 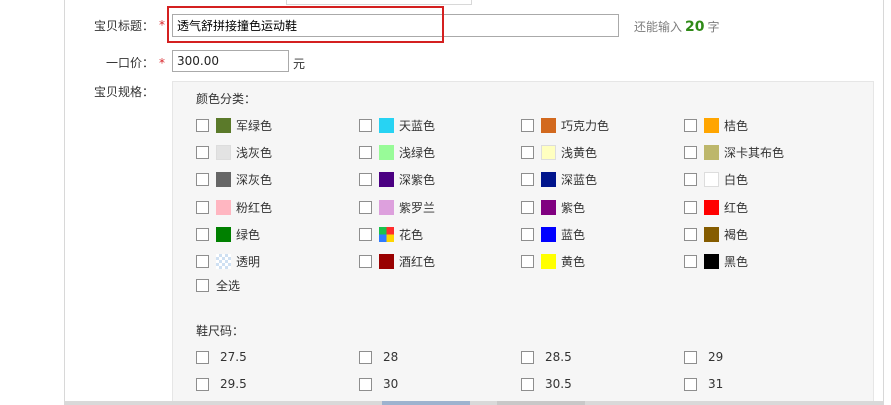 What do you see at coordinates (579, 179) in the screenshot?
I see `color-label: 深蓝色` at bounding box center [579, 179].